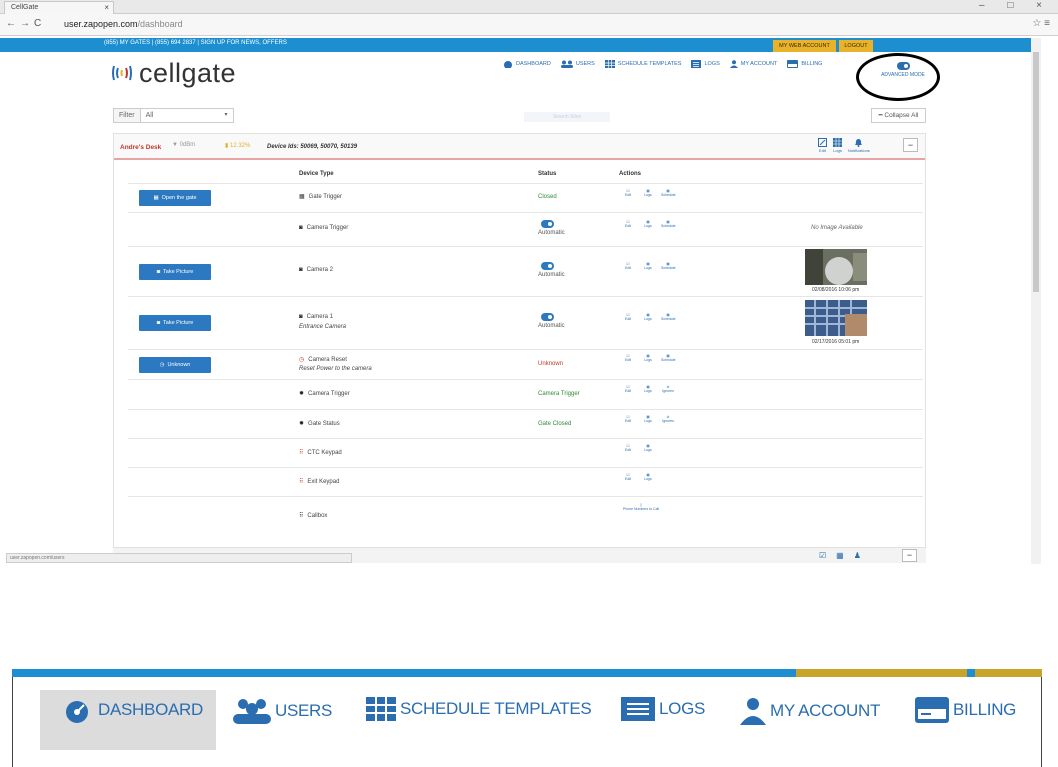 This screenshot has height=767, width=1058. I want to click on device-actions: ☑ Edit ▦ Logs ▦ Schedule, so click(648, 358).